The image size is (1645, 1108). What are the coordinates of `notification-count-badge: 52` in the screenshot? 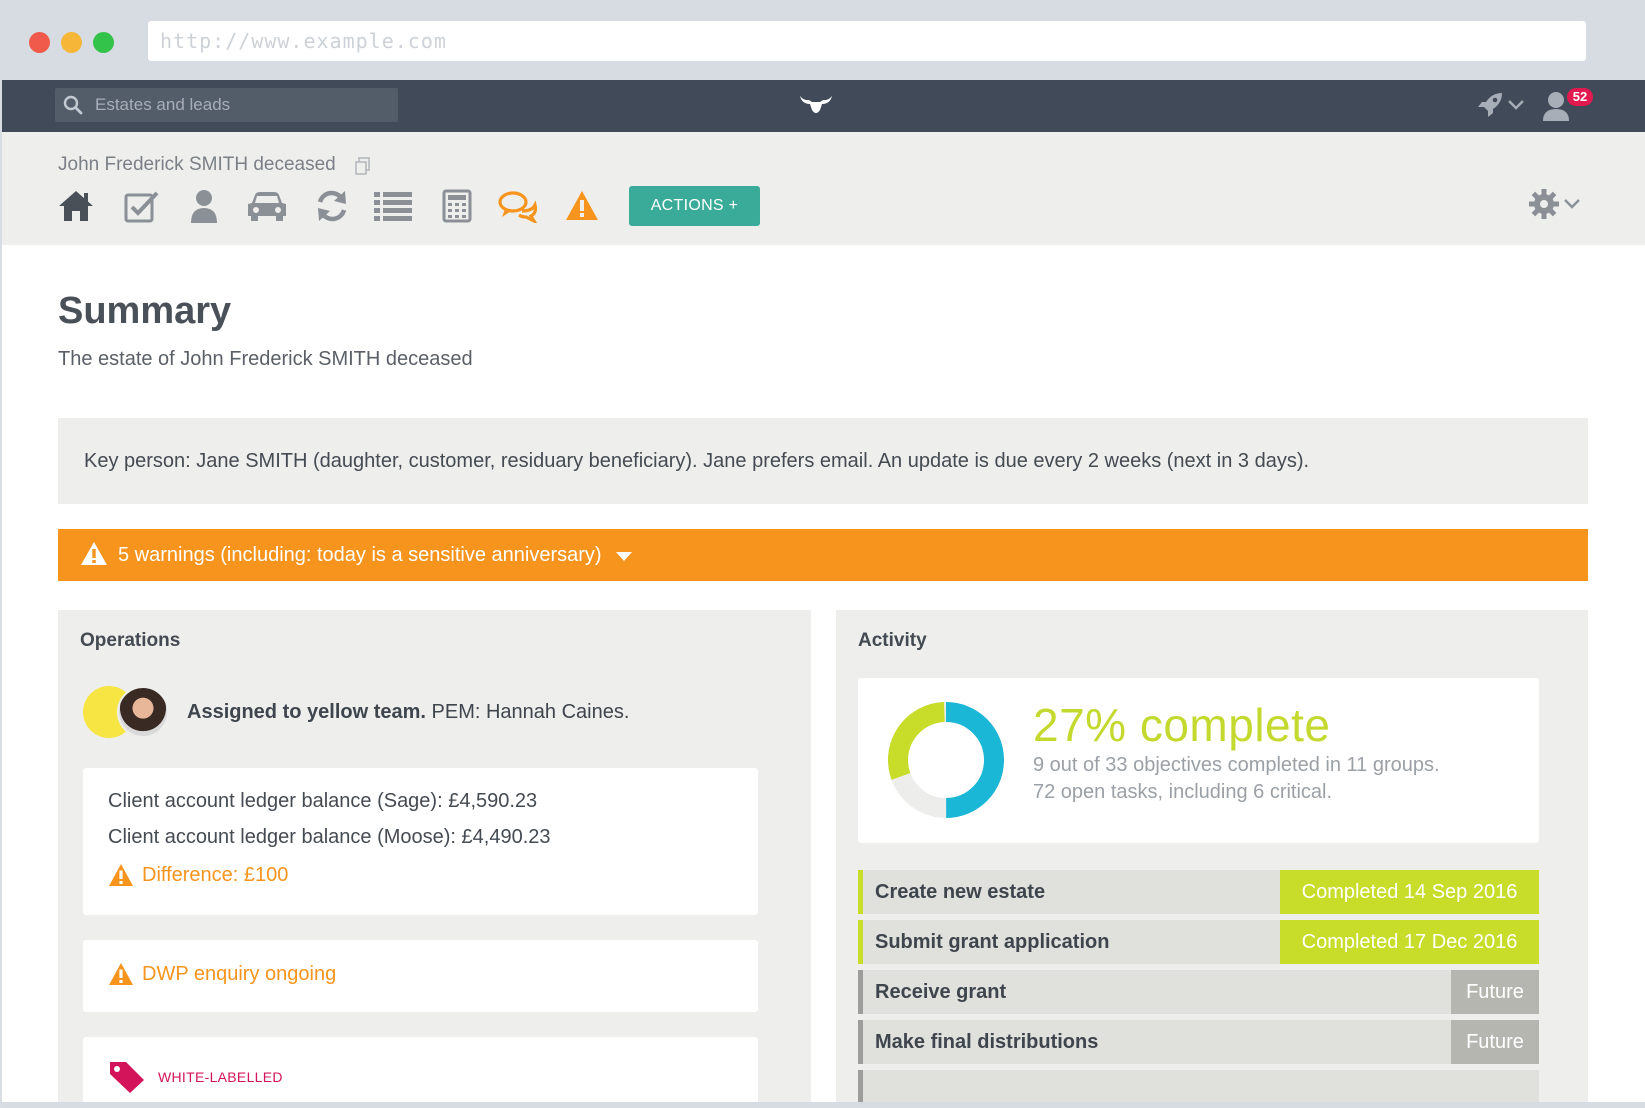 It's located at (1580, 97).